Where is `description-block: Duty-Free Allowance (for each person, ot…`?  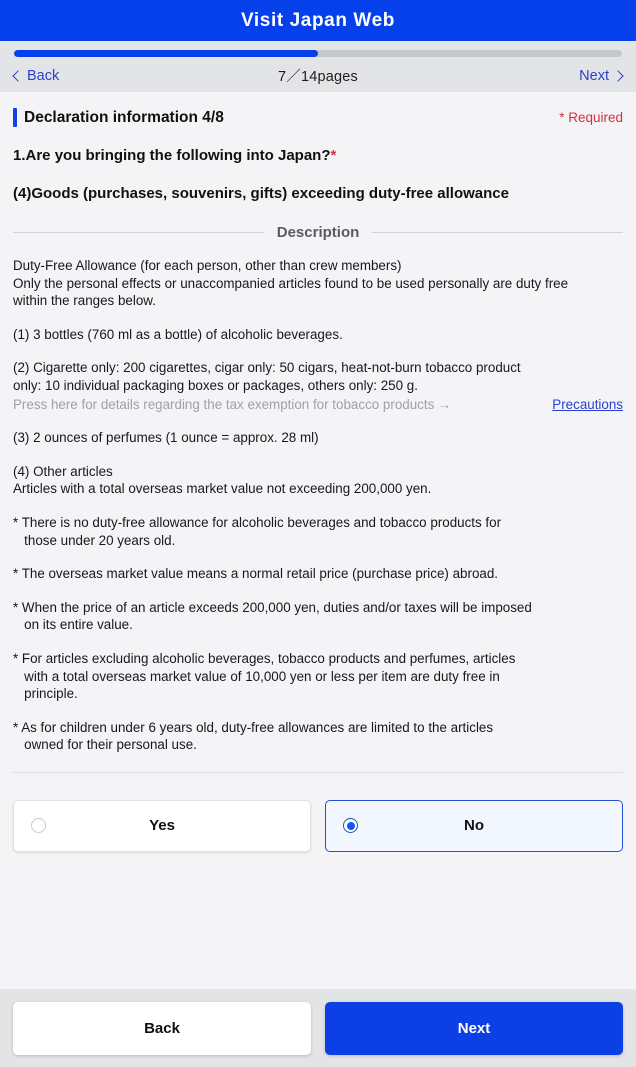
description-block: Duty-Free Allowance (for each person, ot… is located at coordinates (318, 283).